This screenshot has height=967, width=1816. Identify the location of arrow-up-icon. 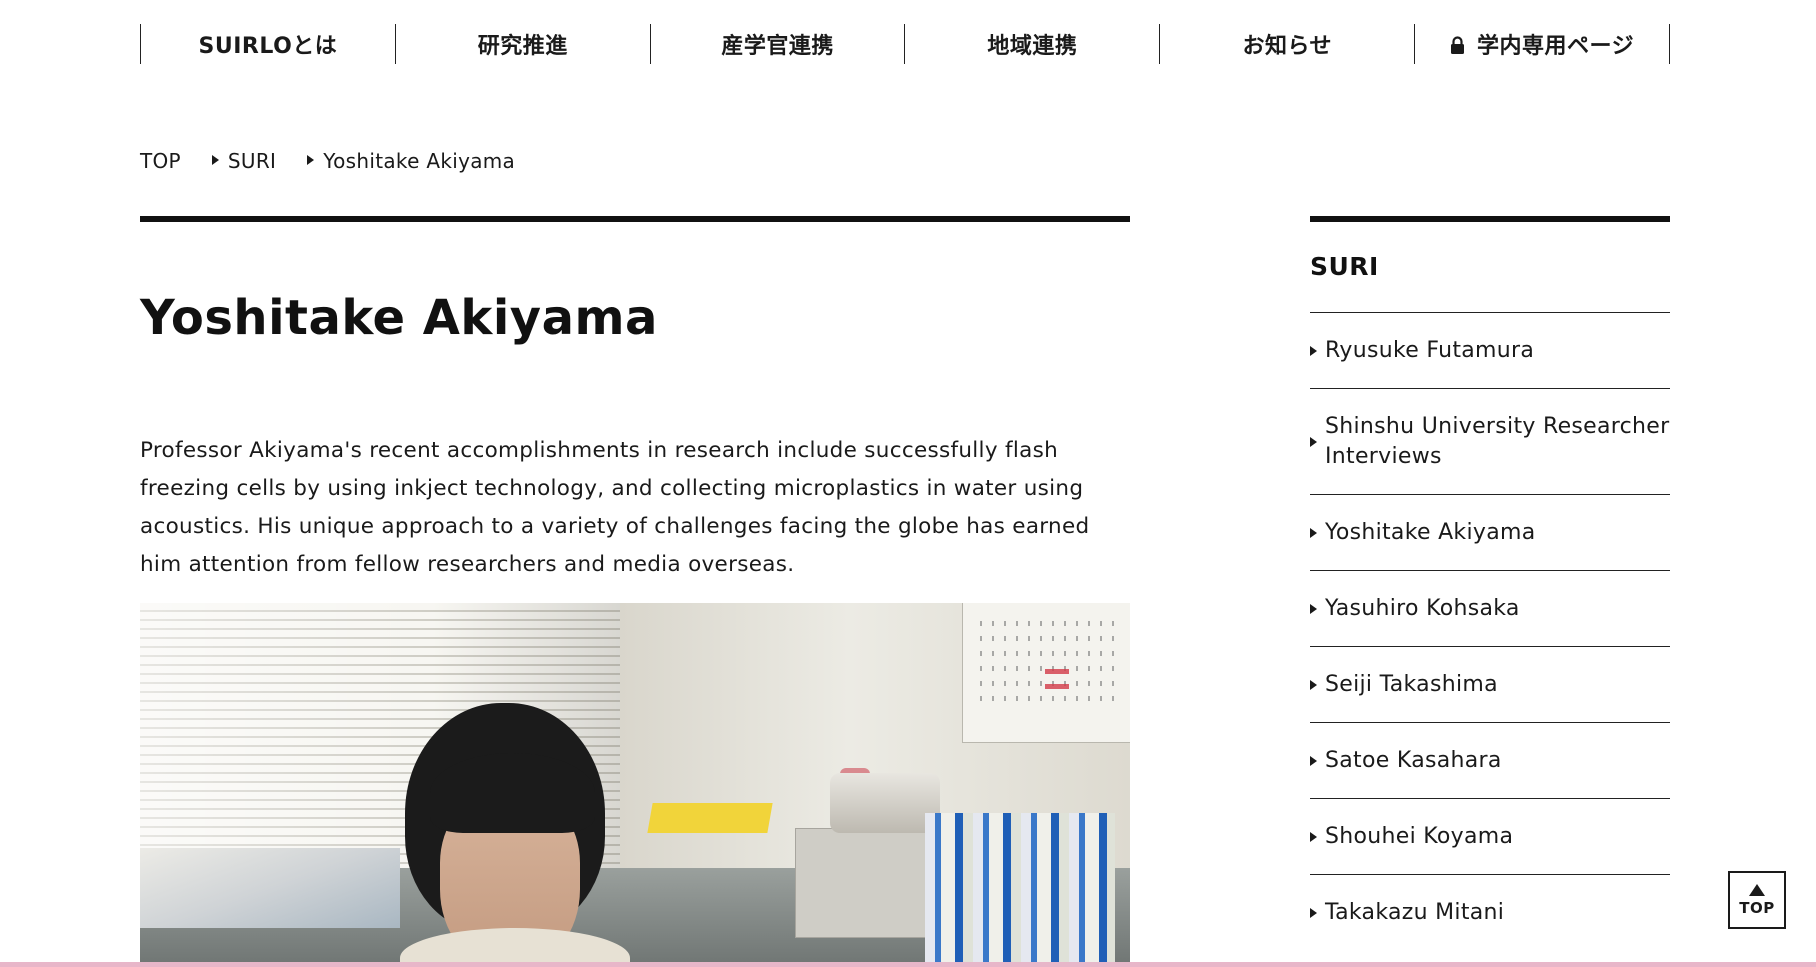
(1757, 890).